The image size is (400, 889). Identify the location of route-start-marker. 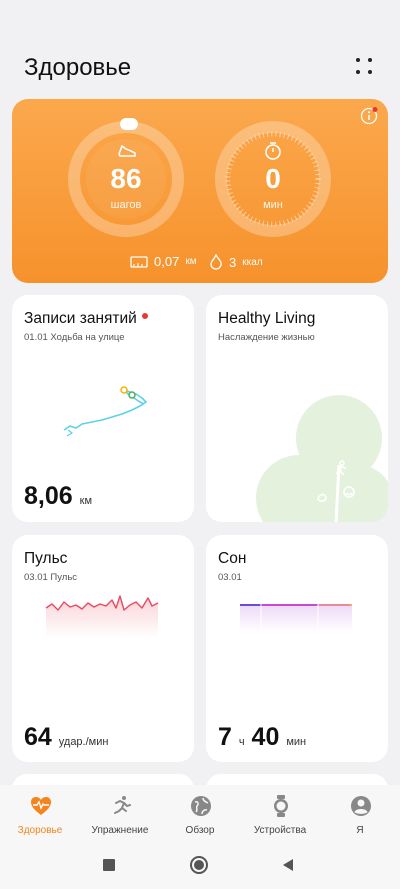
(124, 390).